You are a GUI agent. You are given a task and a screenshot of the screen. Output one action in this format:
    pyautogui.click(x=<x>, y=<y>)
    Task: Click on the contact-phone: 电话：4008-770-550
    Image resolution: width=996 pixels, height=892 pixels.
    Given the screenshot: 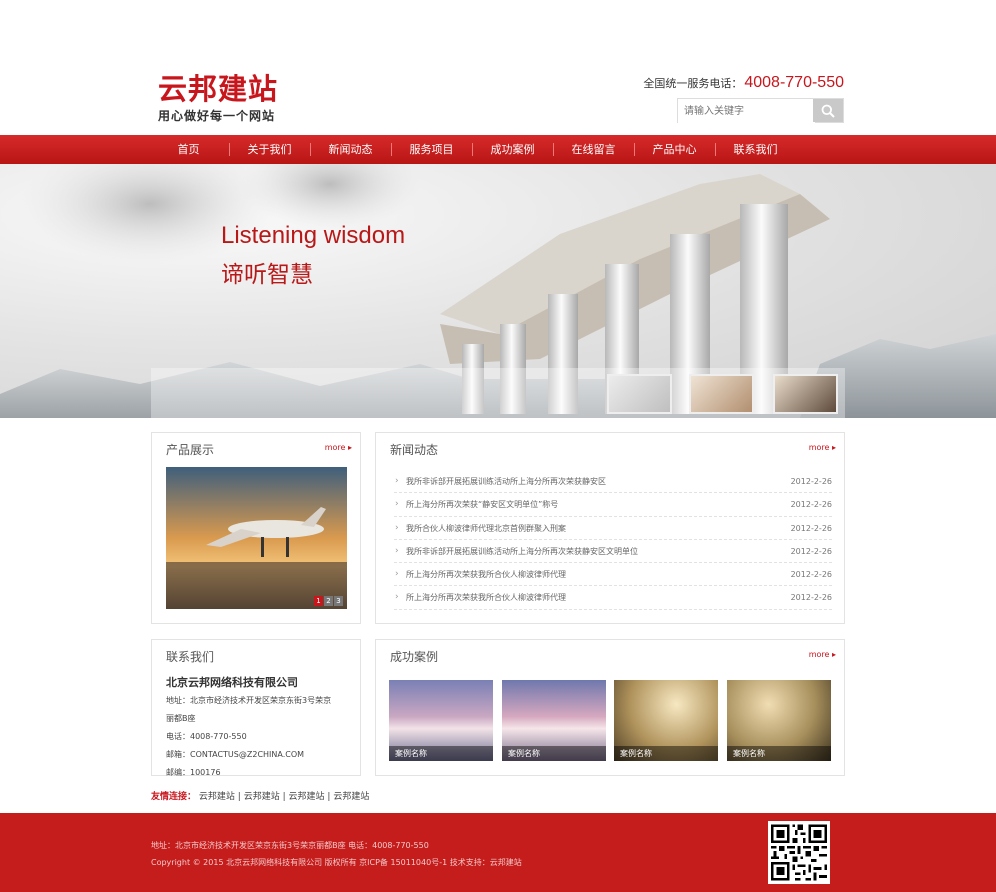 What is the action you would take?
    pyautogui.click(x=206, y=736)
    